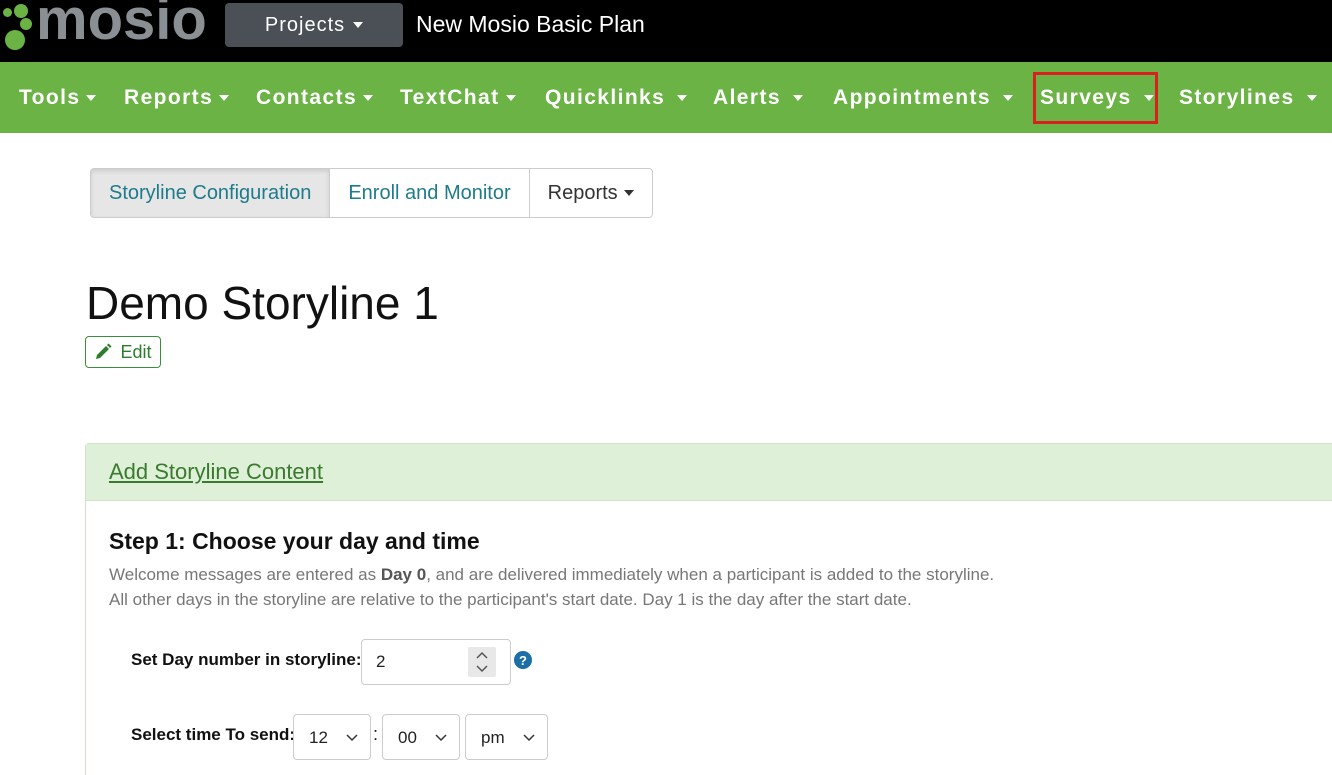 The width and height of the screenshot is (1332, 775). What do you see at coordinates (169, 97) in the screenshot?
I see `nav-label: Reports` at bounding box center [169, 97].